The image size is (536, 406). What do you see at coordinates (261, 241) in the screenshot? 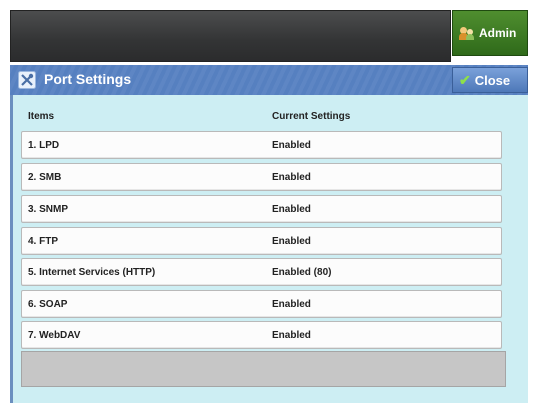
I see `list-item-ftp: 4. FTP Enabled` at bounding box center [261, 241].